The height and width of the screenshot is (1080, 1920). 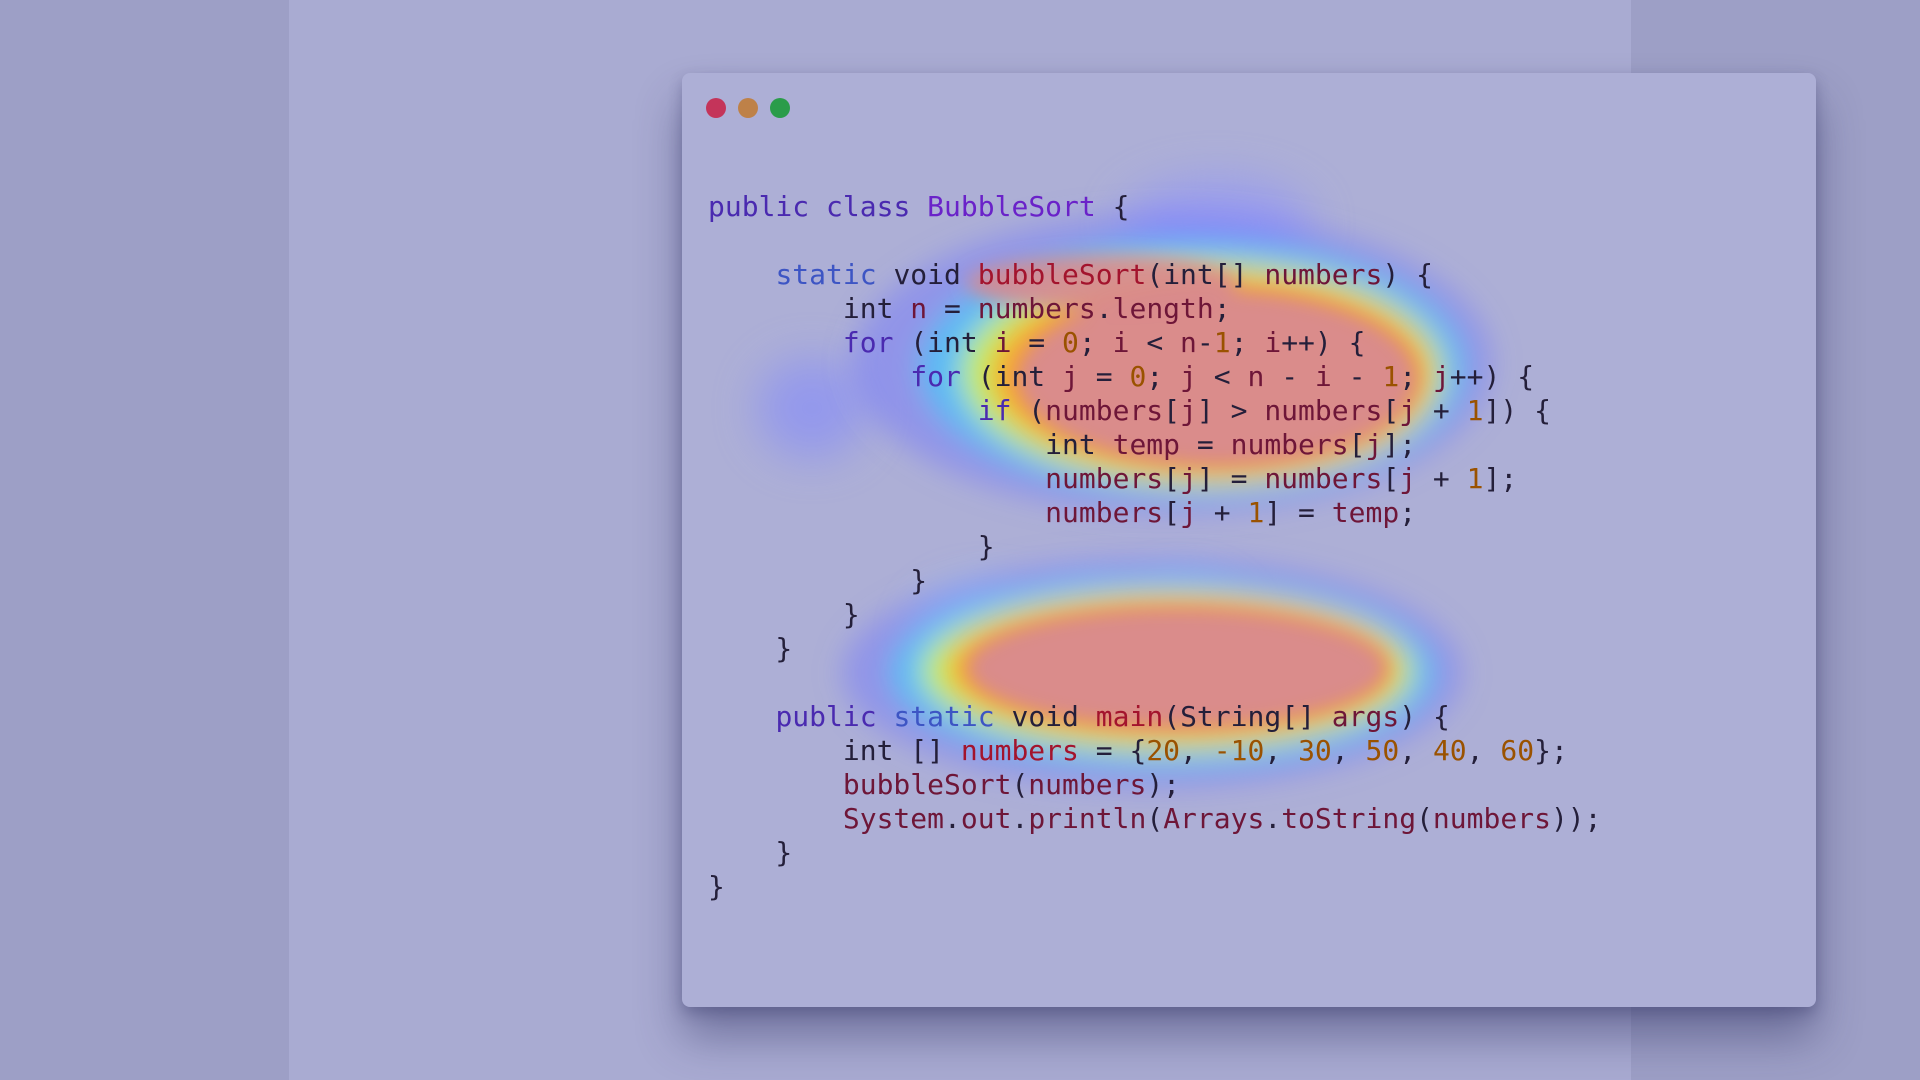 What do you see at coordinates (767, 206) in the screenshot?
I see `code-token: public` at bounding box center [767, 206].